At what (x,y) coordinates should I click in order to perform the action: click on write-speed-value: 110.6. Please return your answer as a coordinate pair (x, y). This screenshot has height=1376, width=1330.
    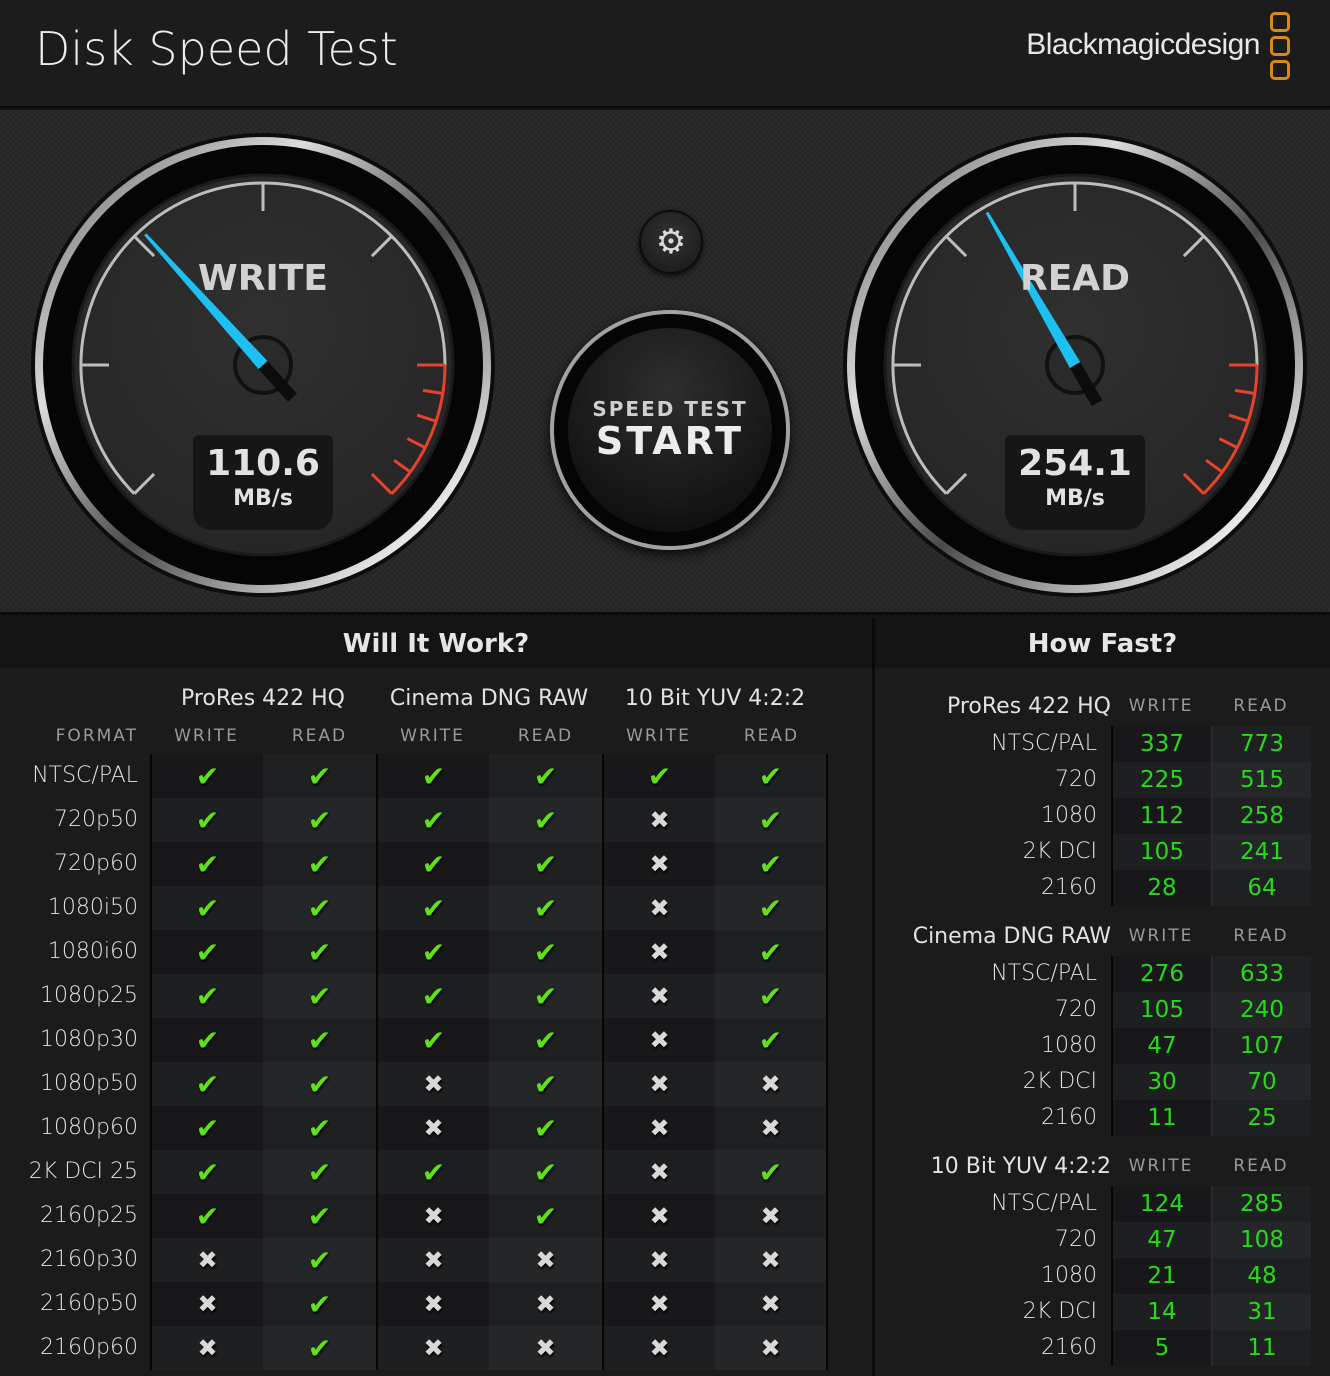
    Looking at the image, I should click on (263, 463).